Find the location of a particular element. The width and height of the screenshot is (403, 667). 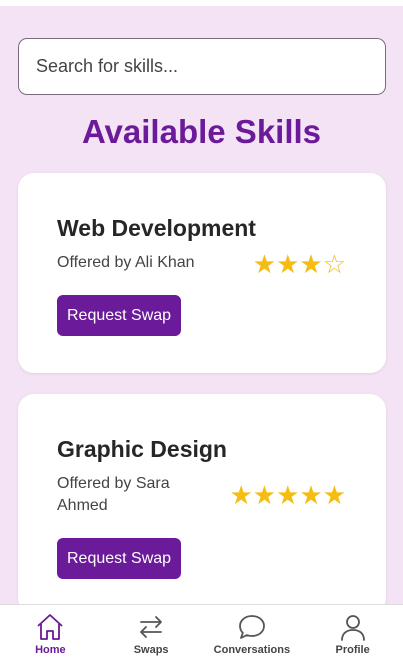

nav-item-home: Home is located at coordinates (50, 636).